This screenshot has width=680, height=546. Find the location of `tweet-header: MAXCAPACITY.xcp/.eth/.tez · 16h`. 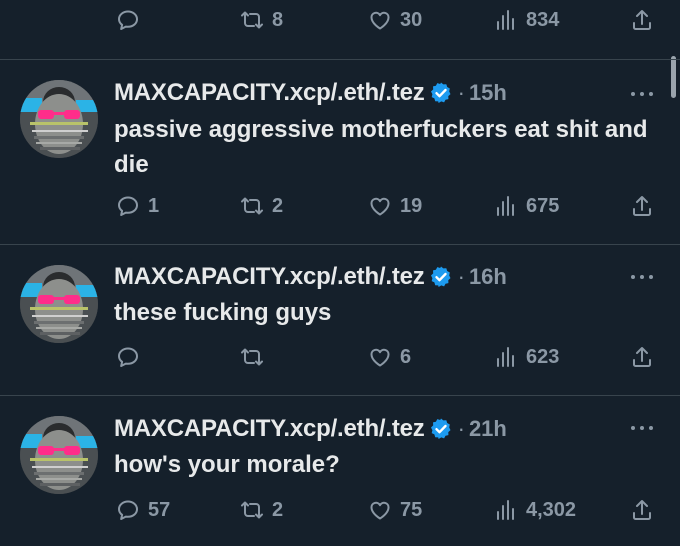

tweet-header: MAXCAPACITY.xcp/.eth/.tez · 16h is located at coordinates (310, 277).